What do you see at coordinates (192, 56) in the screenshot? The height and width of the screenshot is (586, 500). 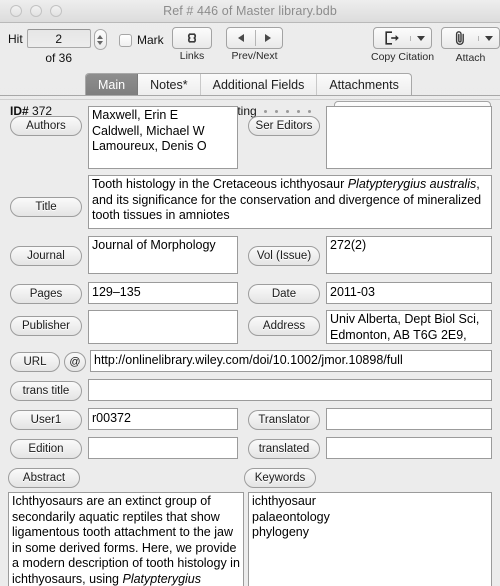 I see `links-caption: Links` at bounding box center [192, 56].